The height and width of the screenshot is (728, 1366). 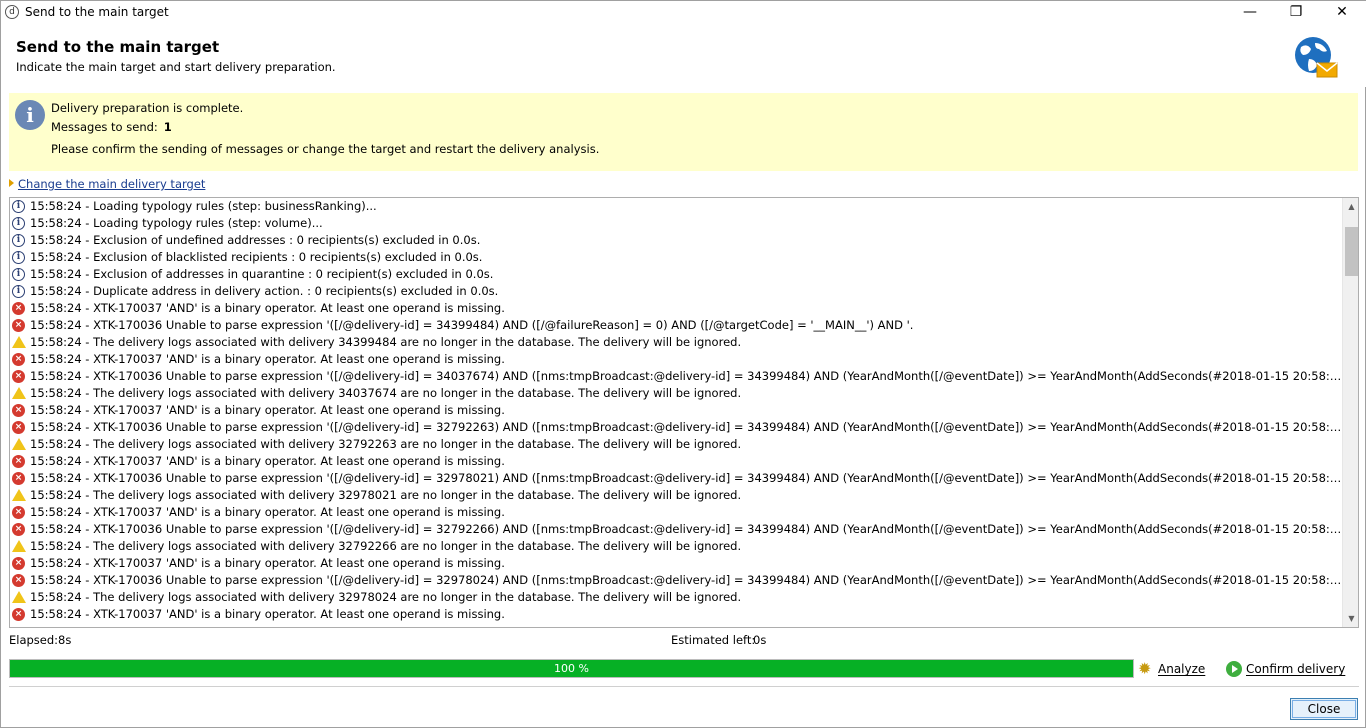 I want to click on window-title: Send to the main target, so click(x=97, y=12).